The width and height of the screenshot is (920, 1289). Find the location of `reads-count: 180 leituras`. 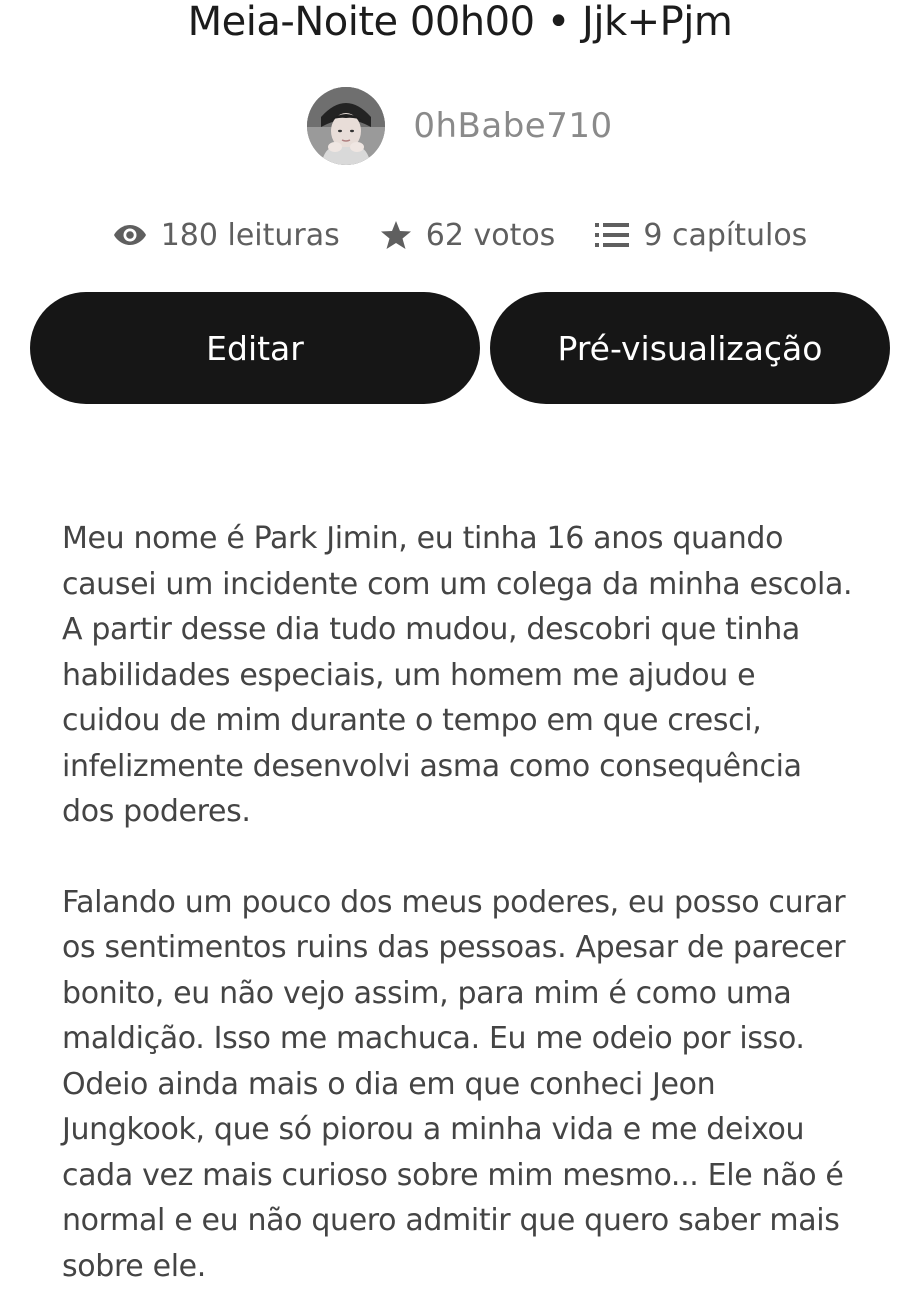

reads-count: 180 leituras is located at coordinates (250, 235).